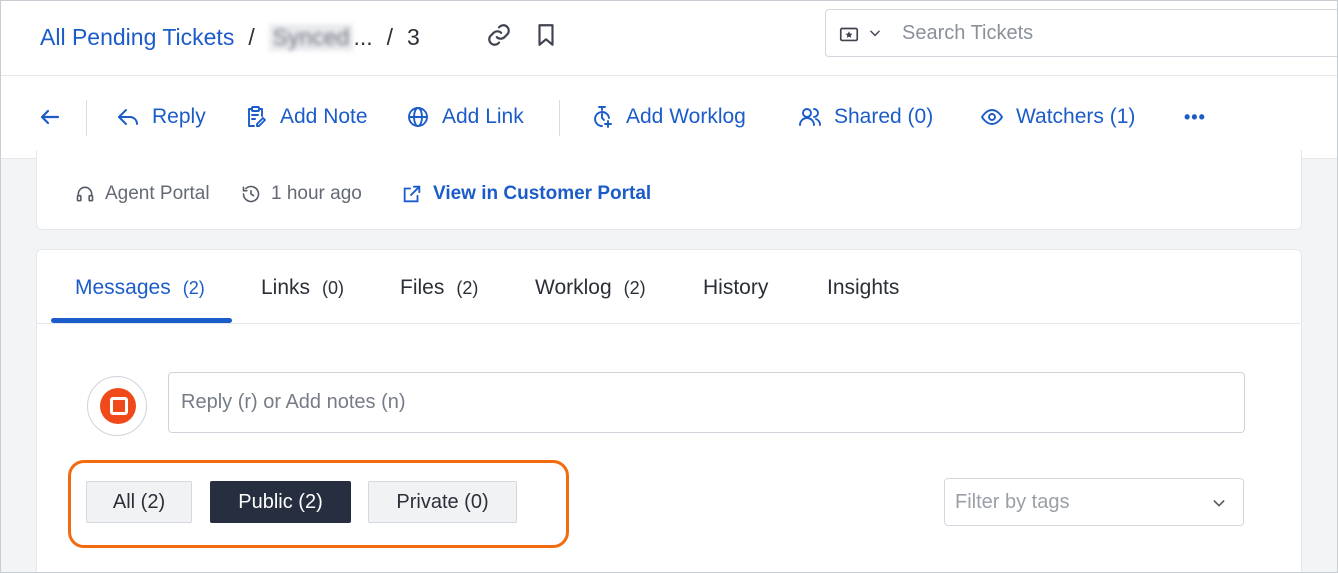 The height and width of the screenshot is (573, 1338). Describe the element at coordinates (467, 287) in the screenshot. I see `tab-files-count: (2)` at that location.